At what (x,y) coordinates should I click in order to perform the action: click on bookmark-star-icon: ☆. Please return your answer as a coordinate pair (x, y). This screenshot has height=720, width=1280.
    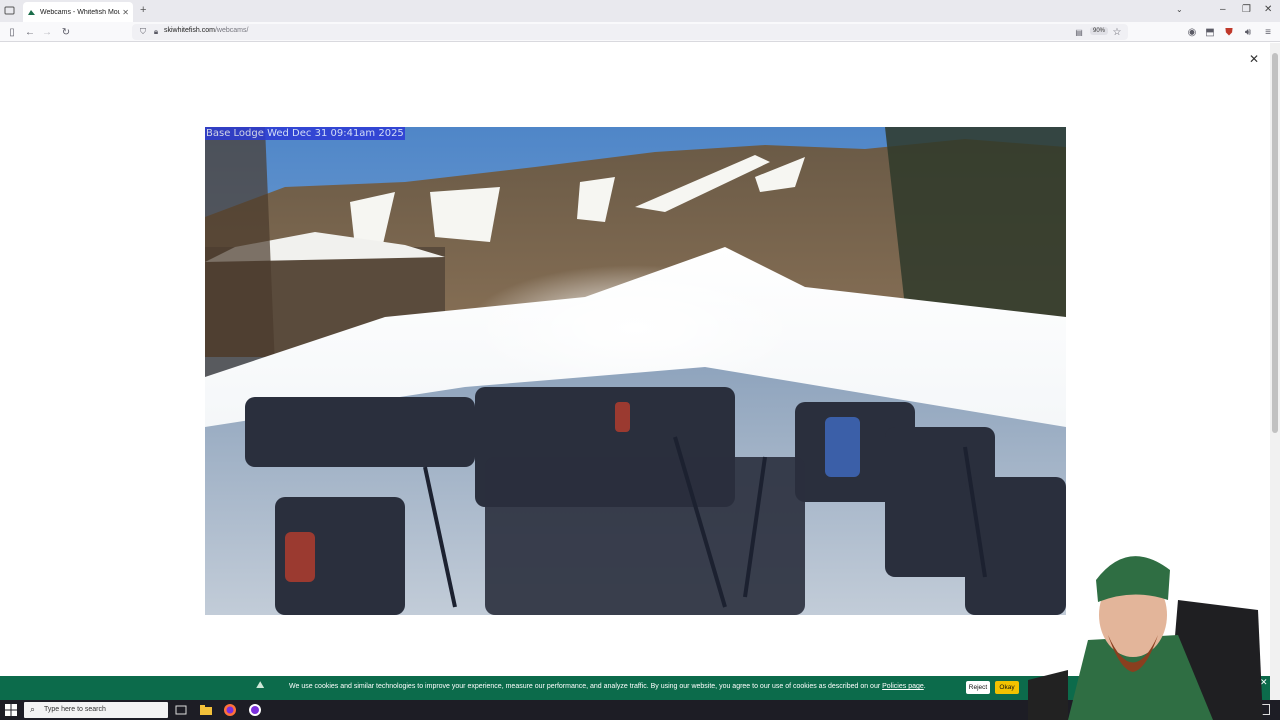
    Looking at the image, I should click on (1117, 32).